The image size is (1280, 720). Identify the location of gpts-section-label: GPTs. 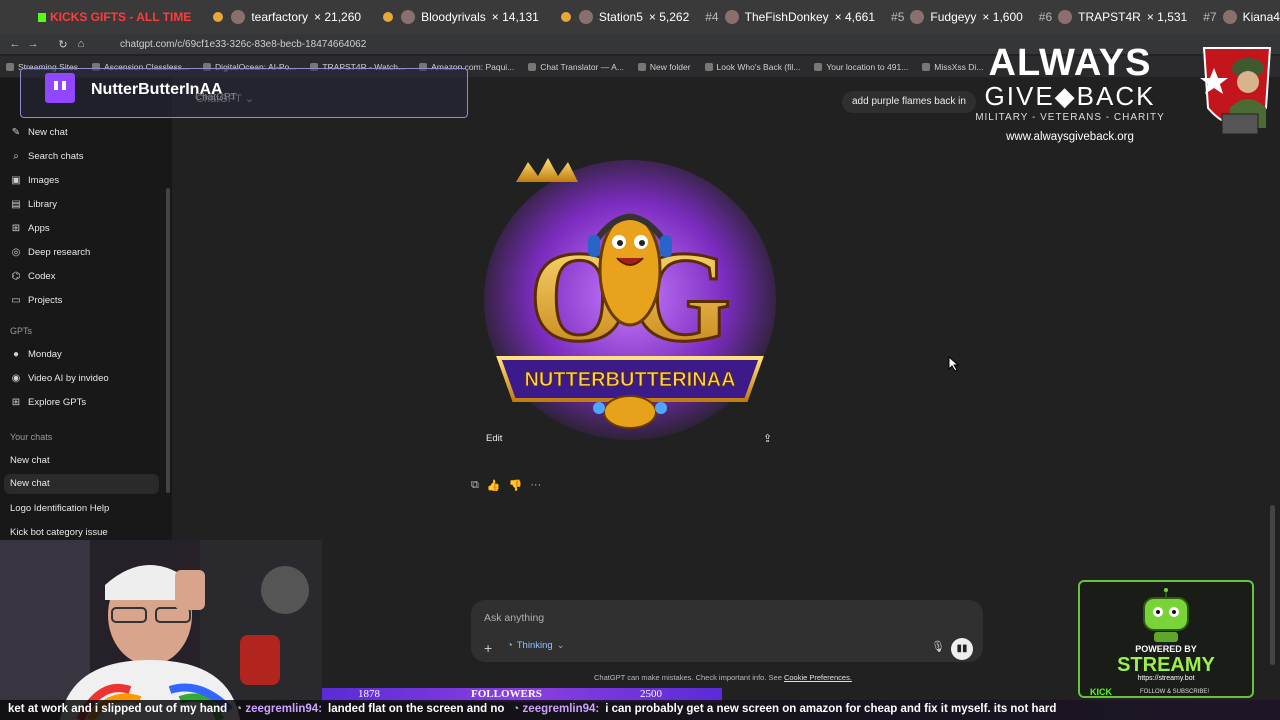
(21, 331).